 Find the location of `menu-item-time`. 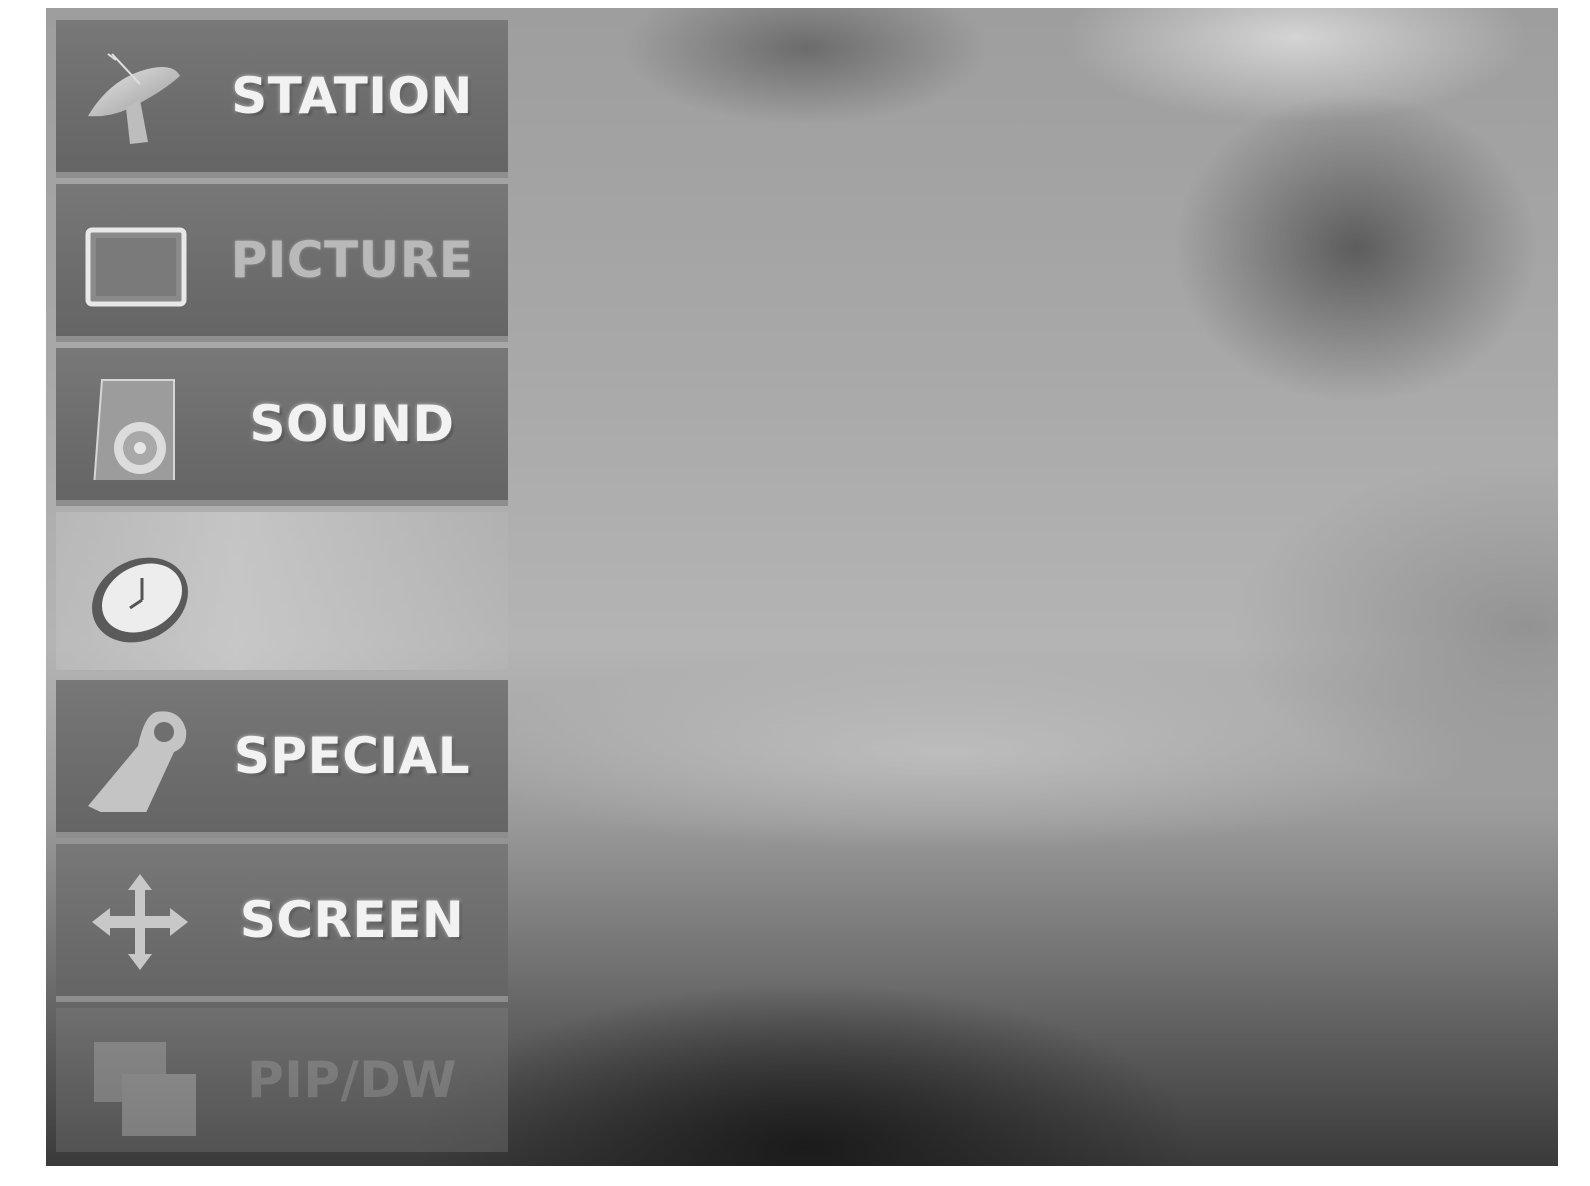

menu-item-time is located at coordinates (282, 591).